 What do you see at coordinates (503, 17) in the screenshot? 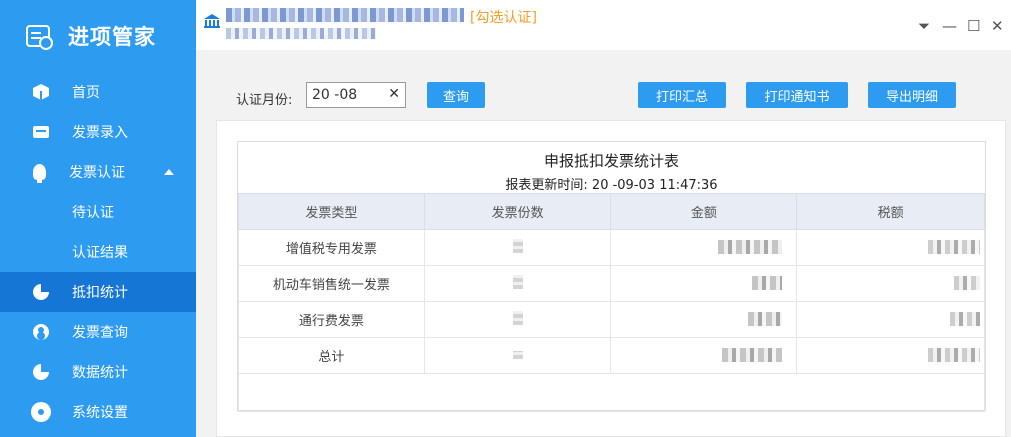
I see `tick-certification-link: [勾选认证]` at bounding box center [503, 17].